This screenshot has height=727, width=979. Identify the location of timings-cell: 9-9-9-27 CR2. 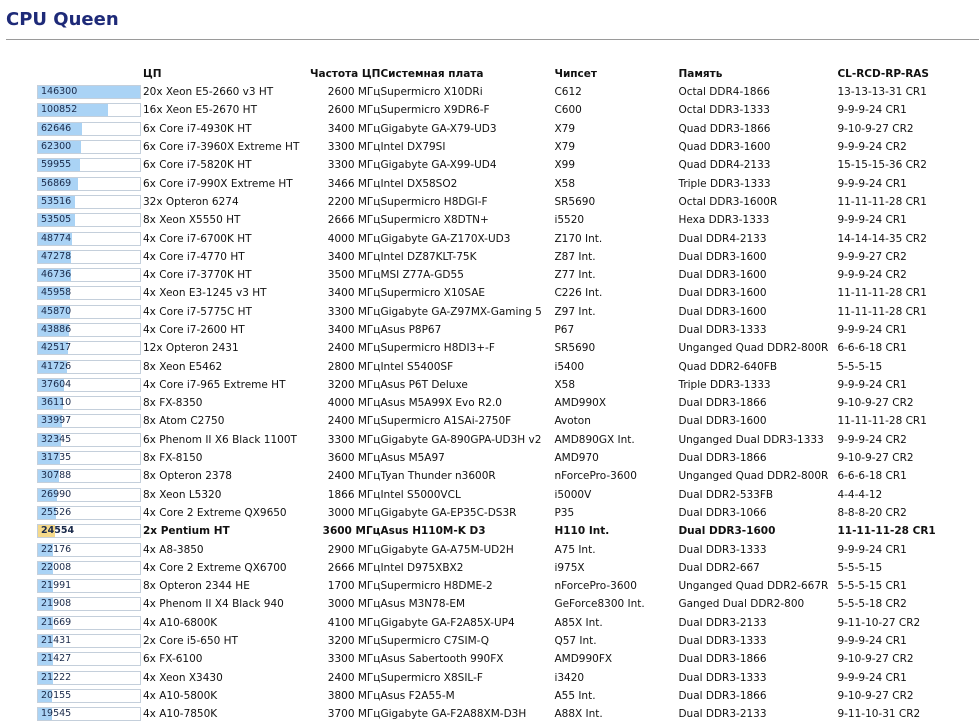
(872, 256).